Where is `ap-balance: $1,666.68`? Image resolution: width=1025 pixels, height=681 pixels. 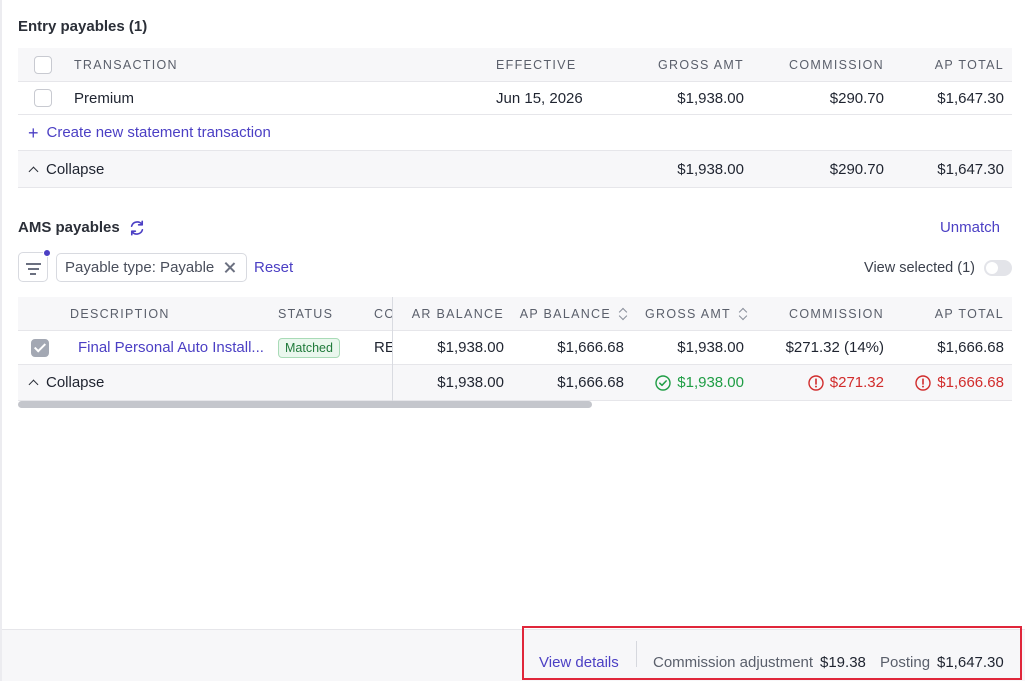
ap-balance: $1,666.68 is located at coordinates (590, 347).